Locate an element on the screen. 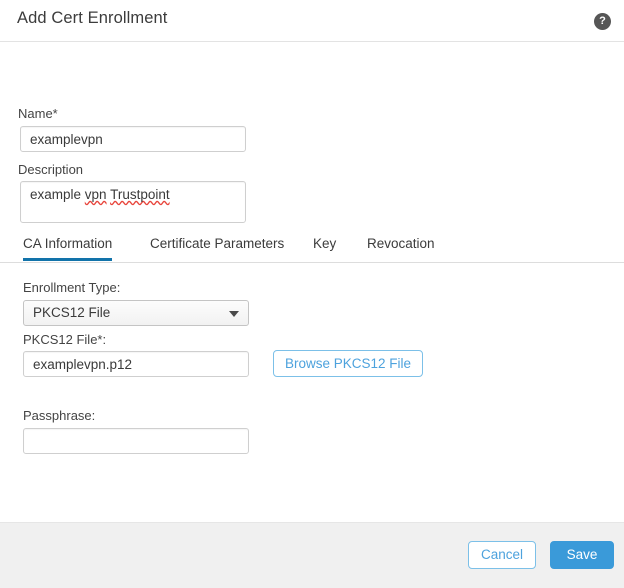 The width and height of the screenshot is (624, 588). pkcs12-file-input is located at coordinates (136, 364).